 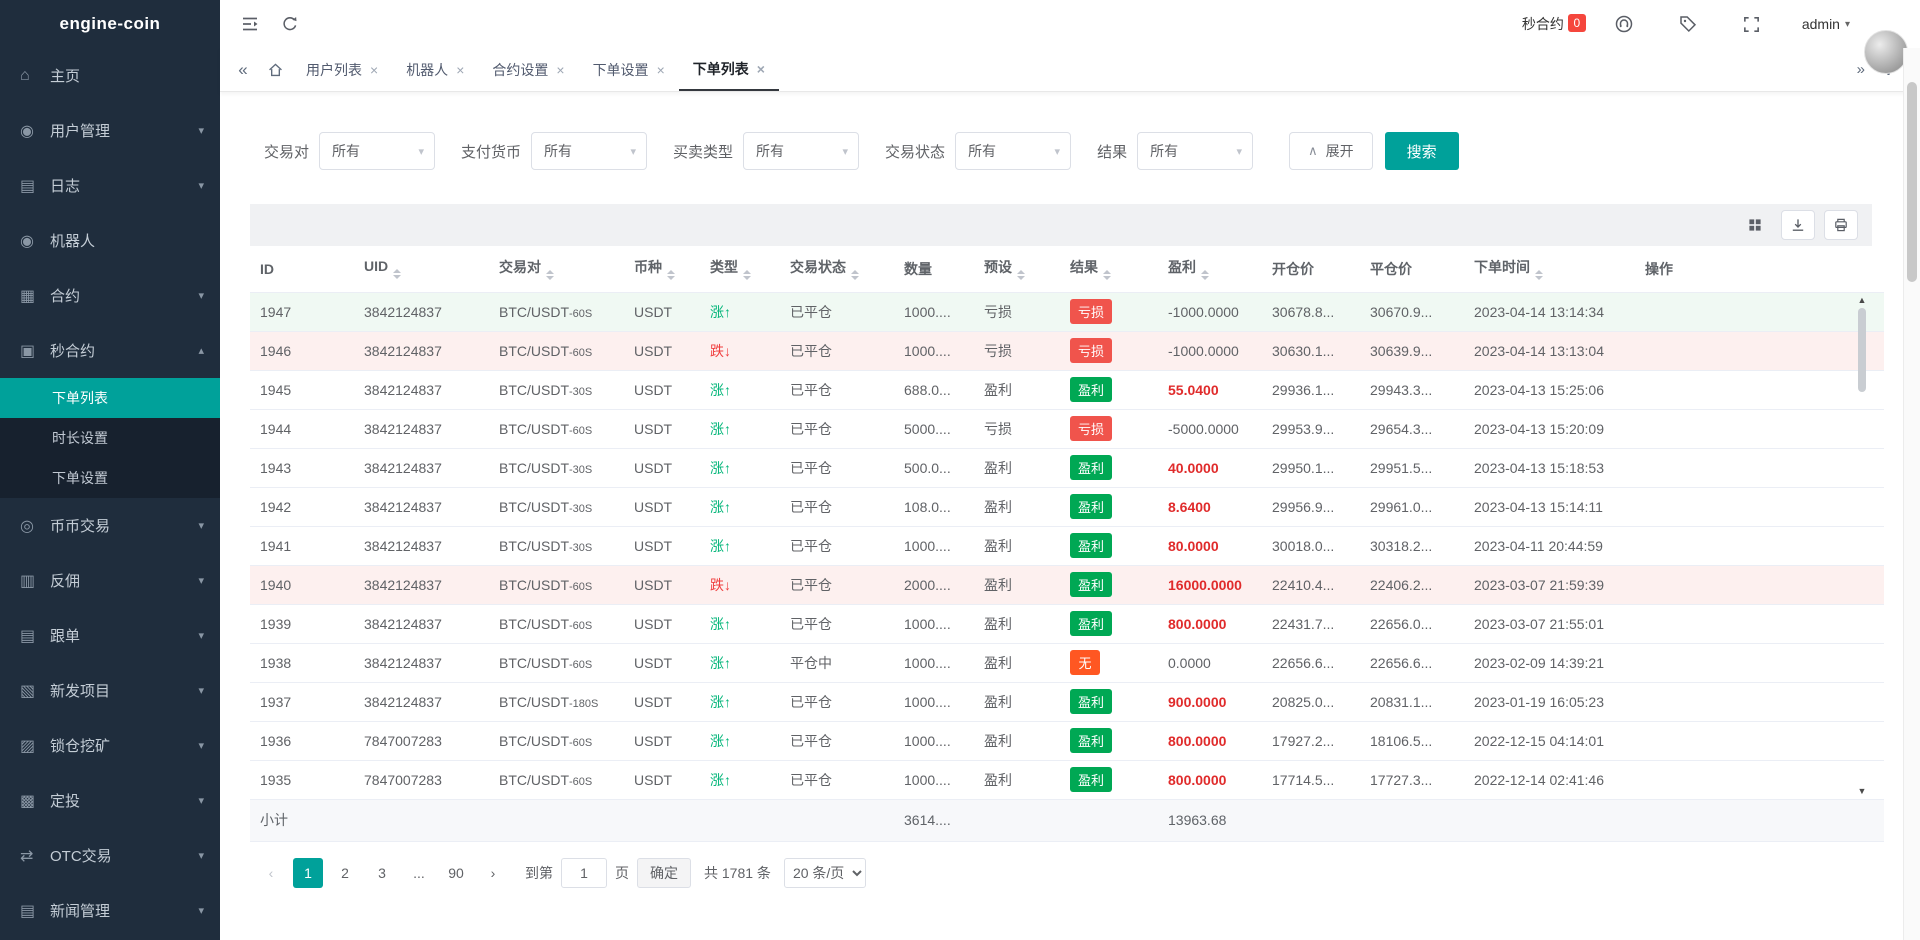 I want to click on tab: 用户列表 ×, so click(x=342, y=69).